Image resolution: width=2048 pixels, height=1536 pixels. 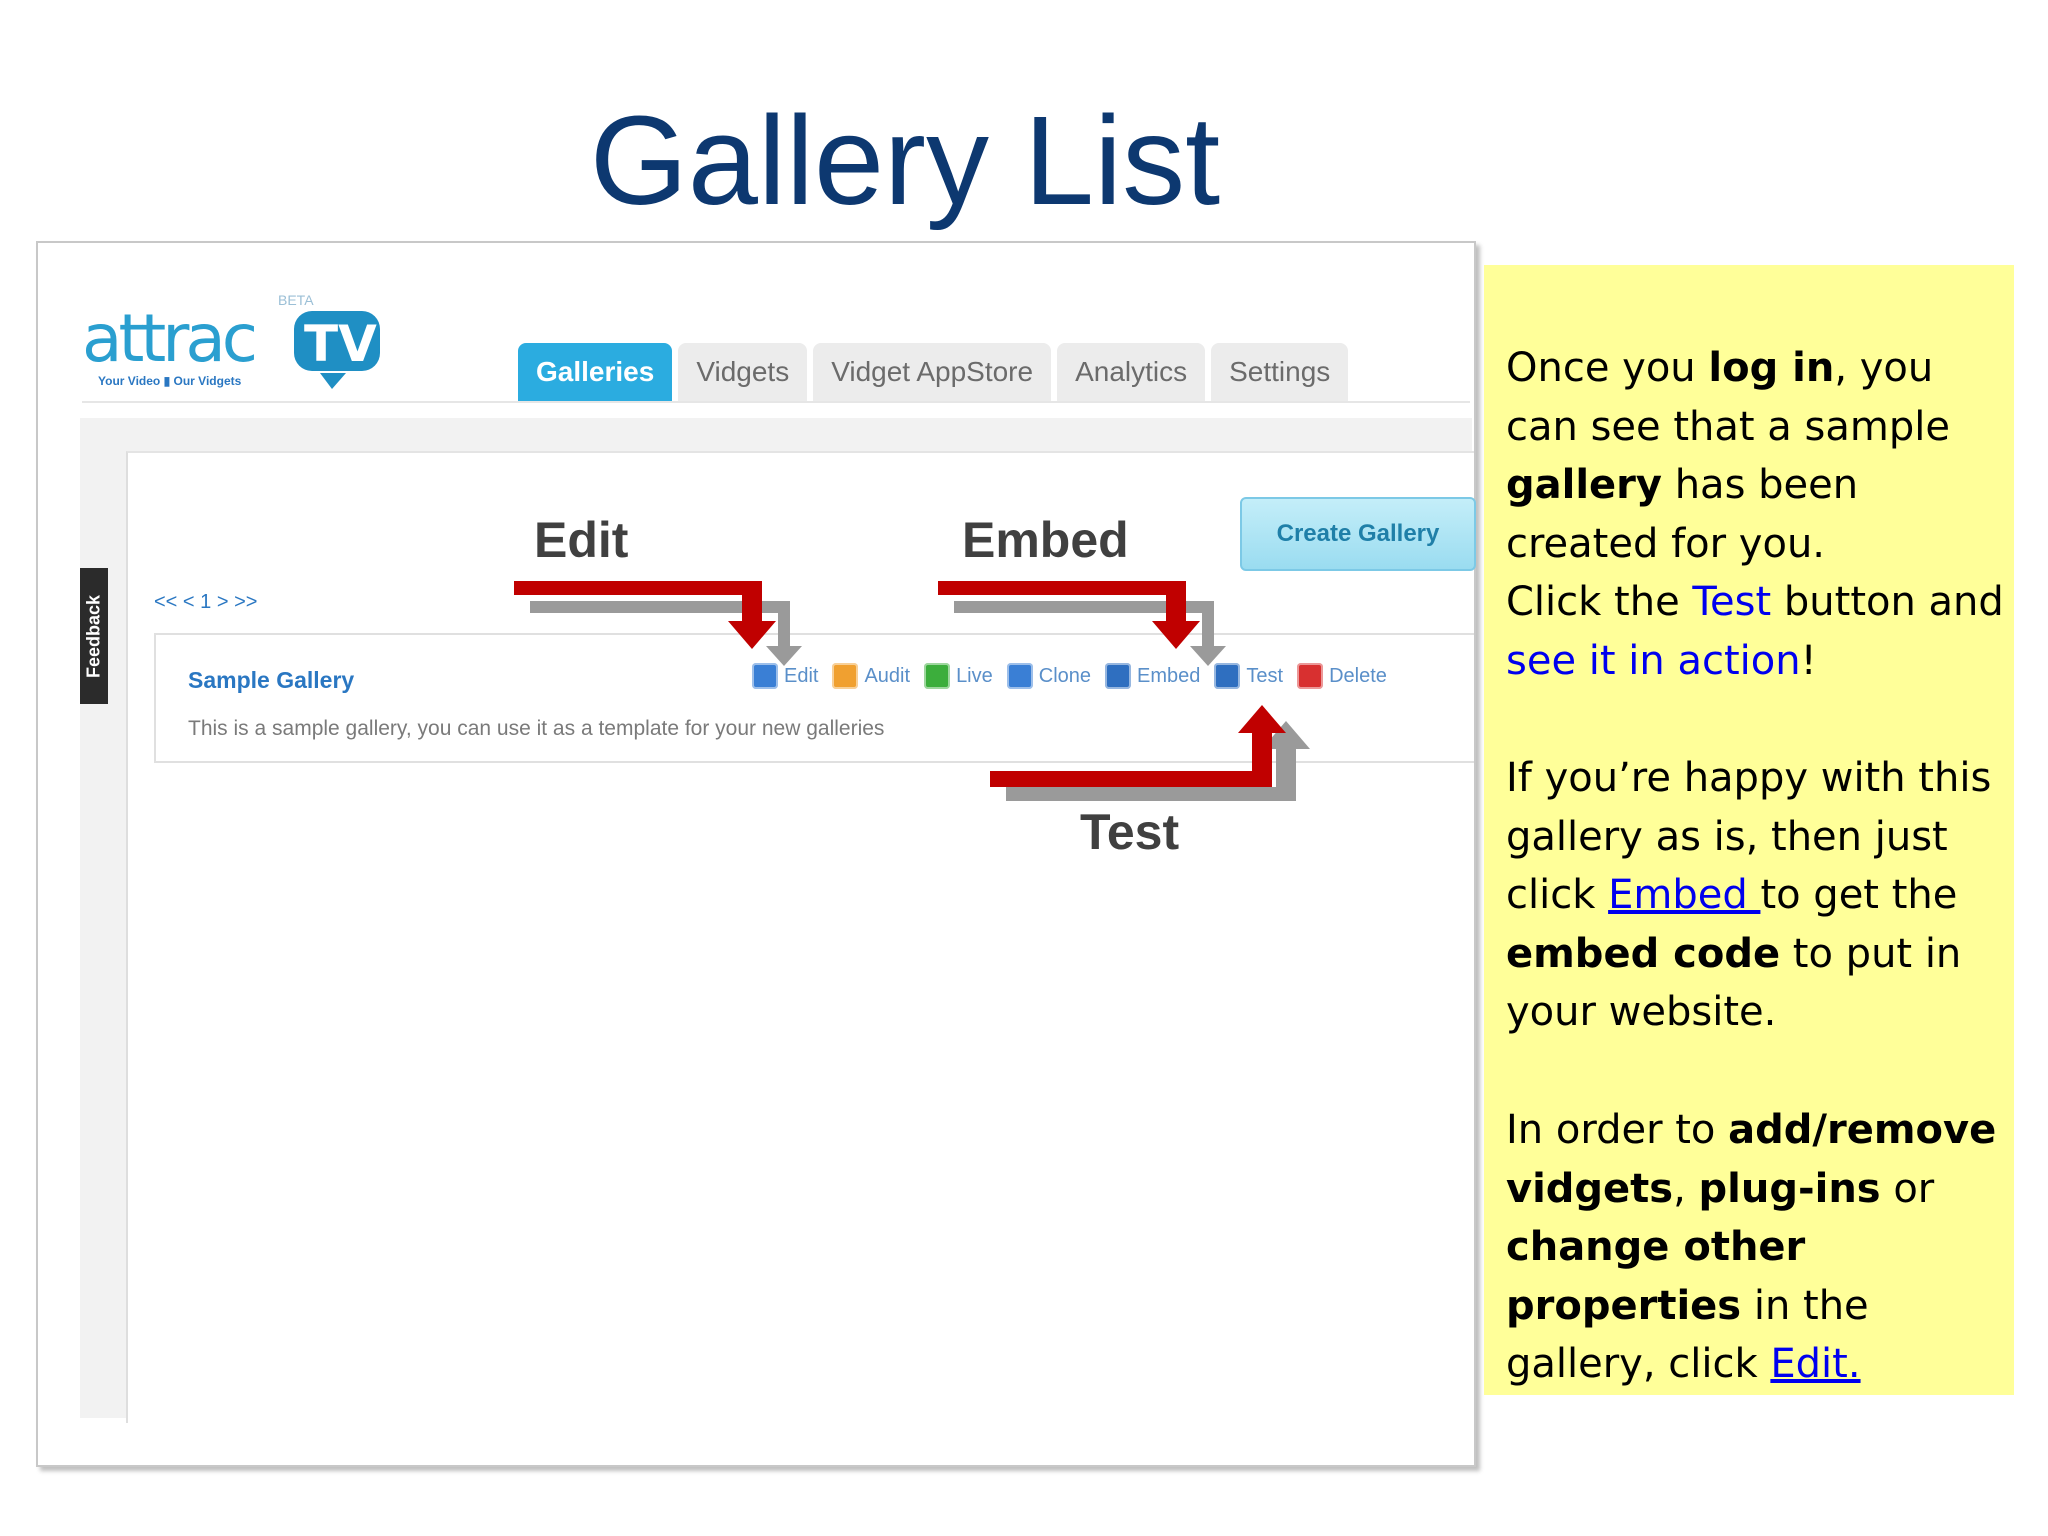 I want to click on note-text: In order to, so click(x=1617, y=1130).